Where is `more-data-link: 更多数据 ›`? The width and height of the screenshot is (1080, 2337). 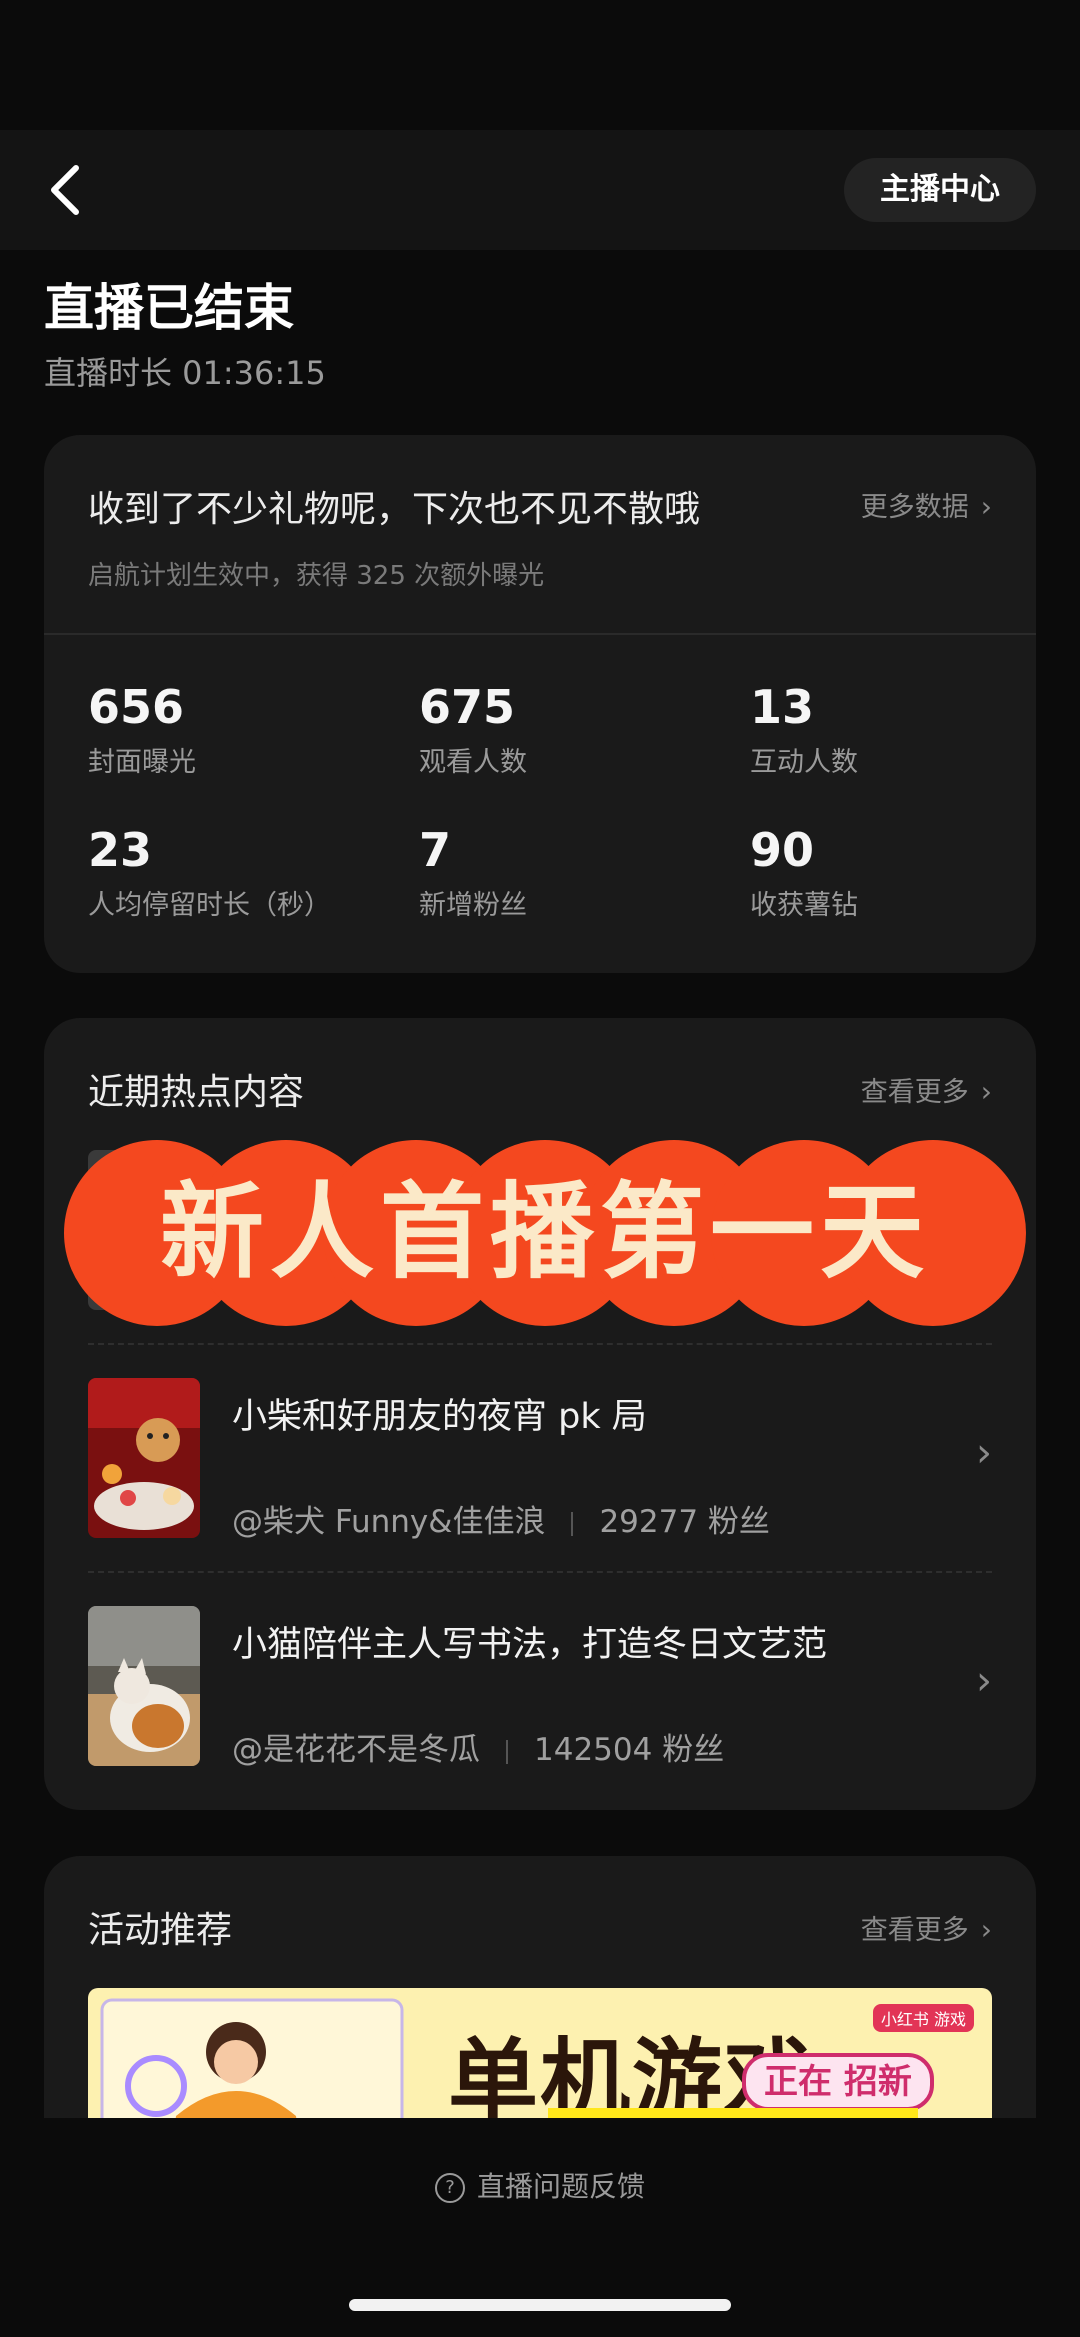
more-data-link: 更多数据 › is located at coordinates (926, 504).